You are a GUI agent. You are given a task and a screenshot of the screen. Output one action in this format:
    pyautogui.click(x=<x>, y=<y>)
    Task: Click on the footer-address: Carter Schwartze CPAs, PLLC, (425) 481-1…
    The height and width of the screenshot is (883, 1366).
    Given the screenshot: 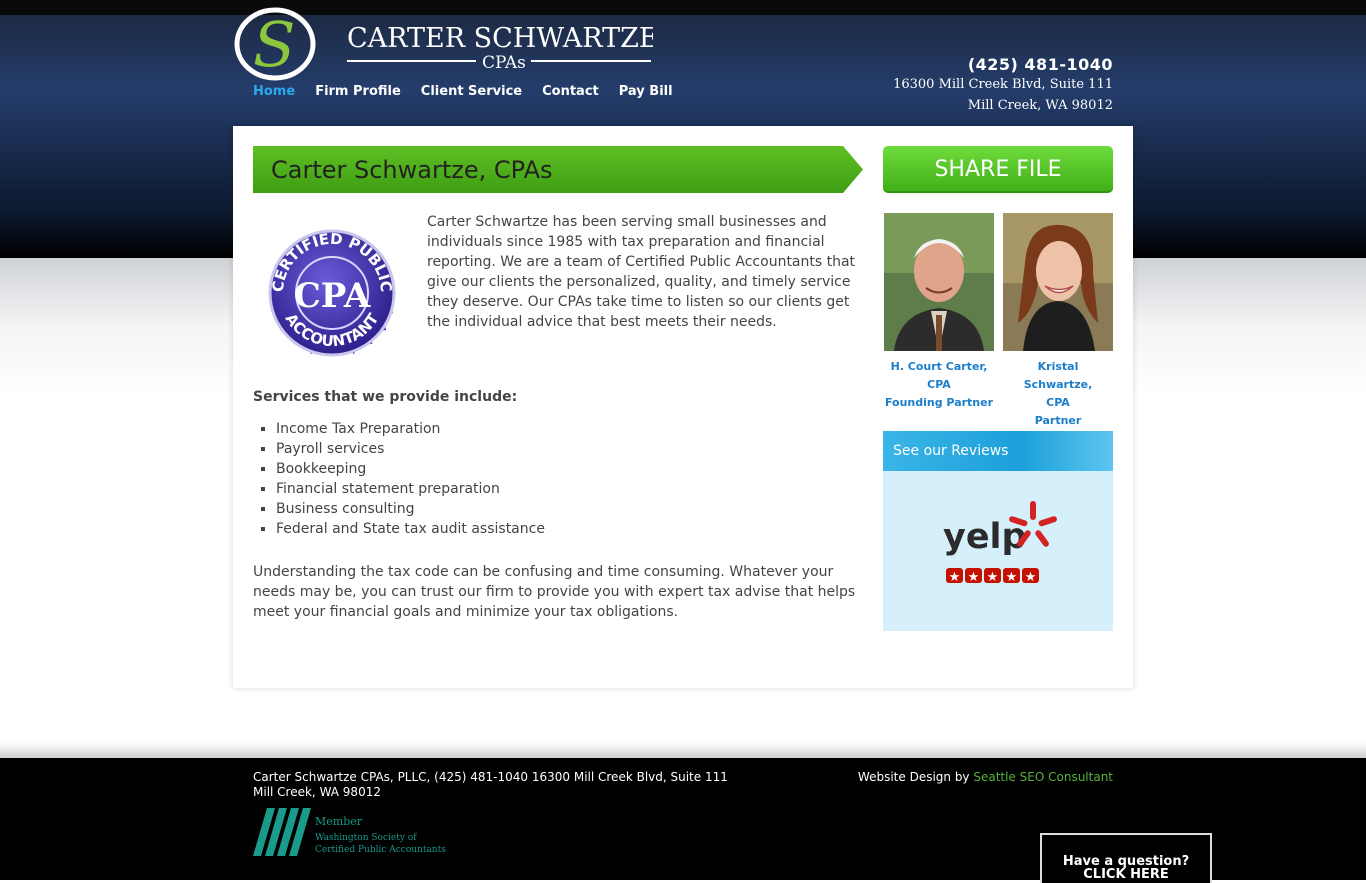 What is the action you would take?
    pyautogui.click(x=490, y=784)
    